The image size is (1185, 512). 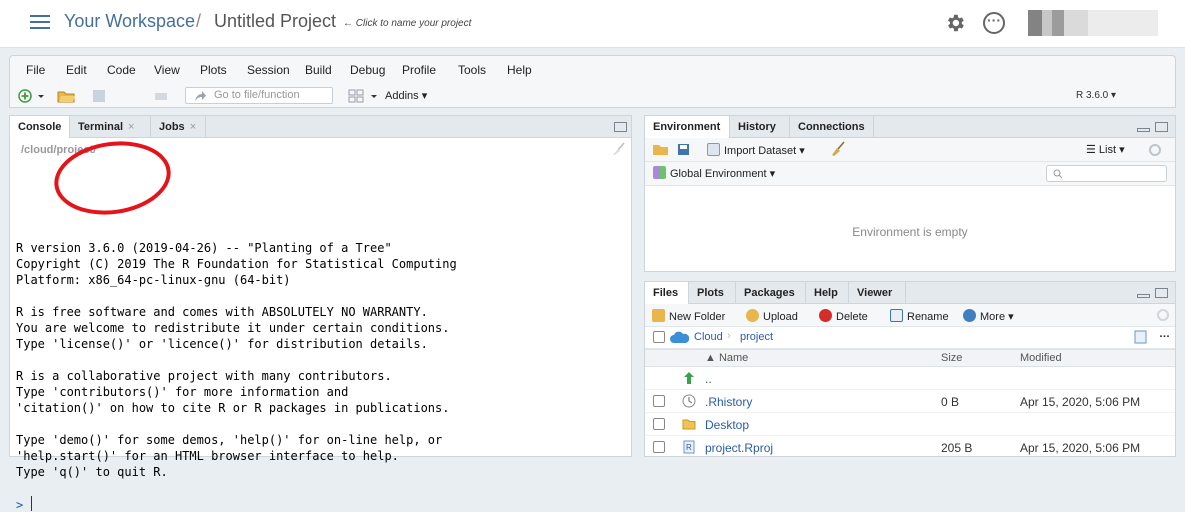 What do you see at coordinates (714, 173) in the screenshot?
I see `global-environment-menu: Global Environment ▾` at bounding box center [714, 173].